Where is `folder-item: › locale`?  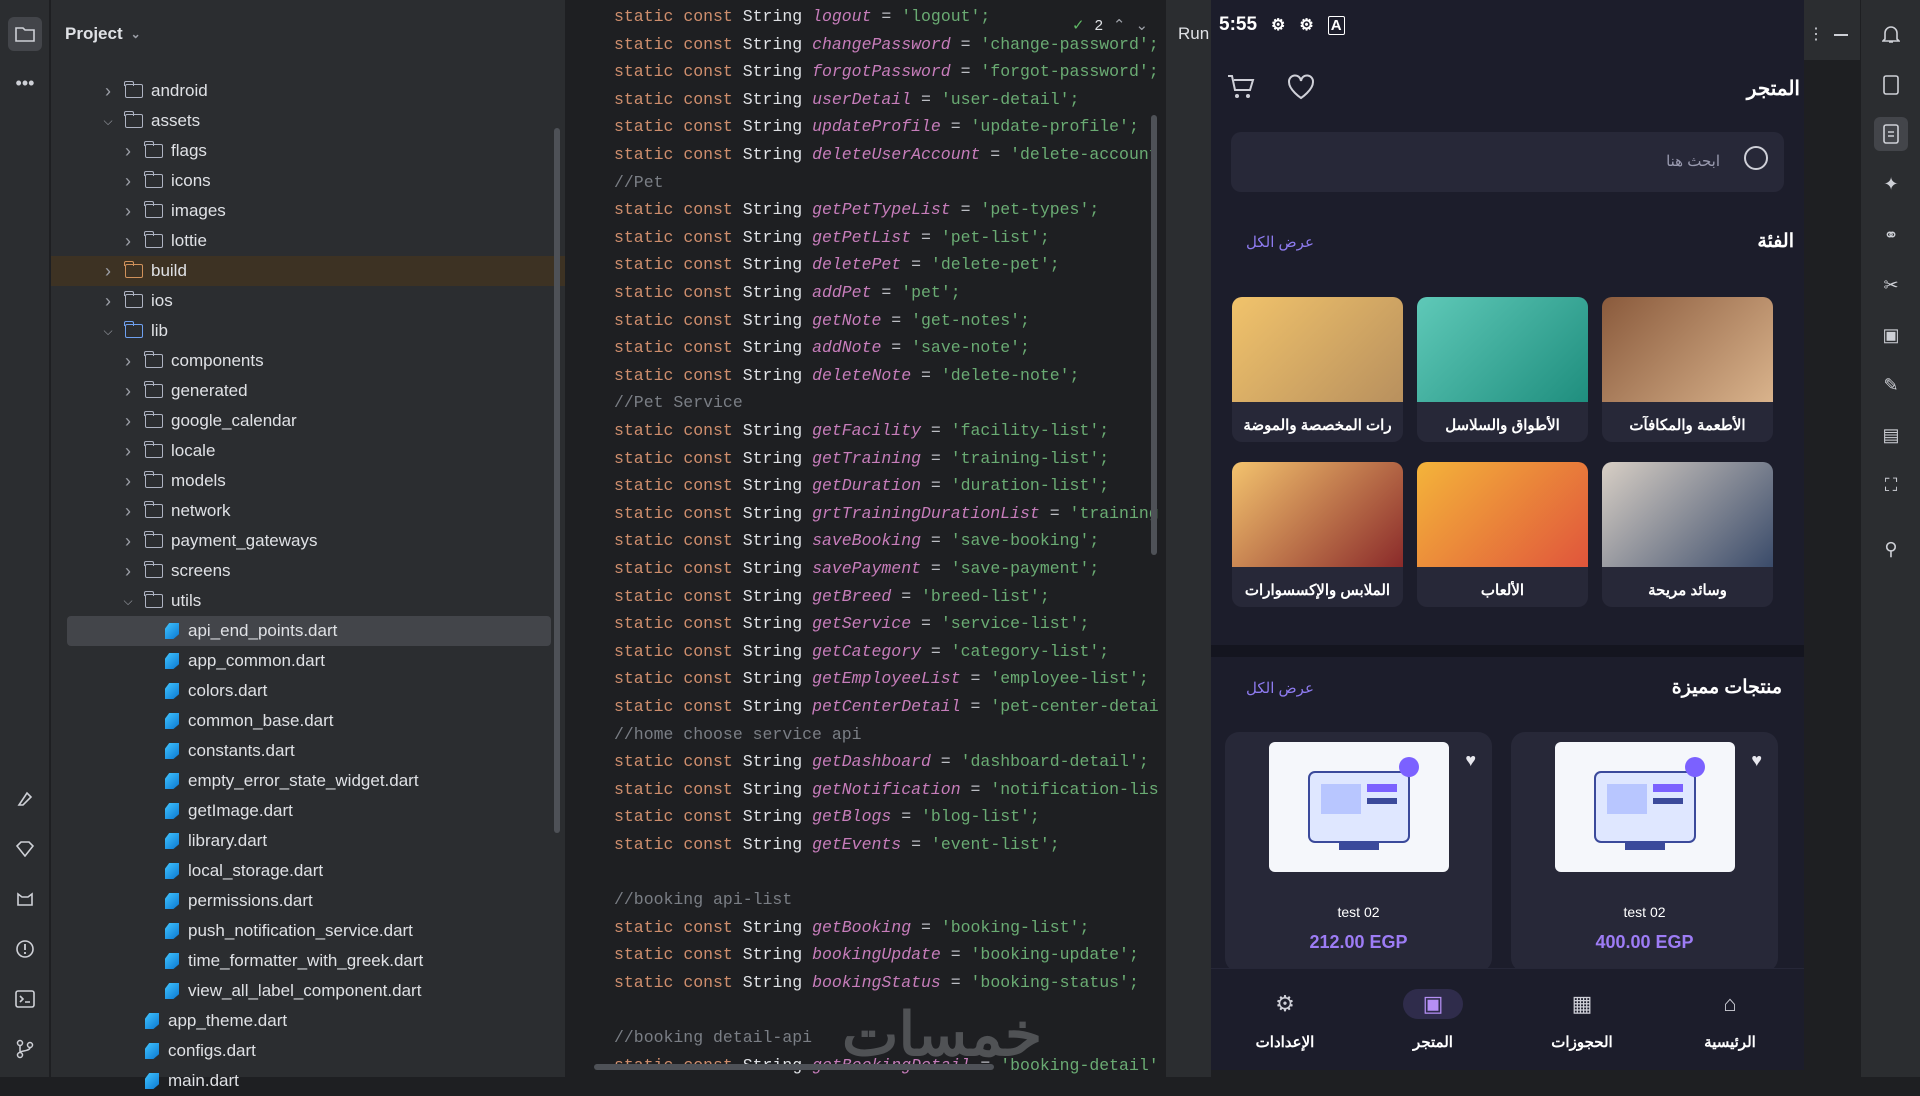
folder-item: › locale is located at coordinates (308, 451).